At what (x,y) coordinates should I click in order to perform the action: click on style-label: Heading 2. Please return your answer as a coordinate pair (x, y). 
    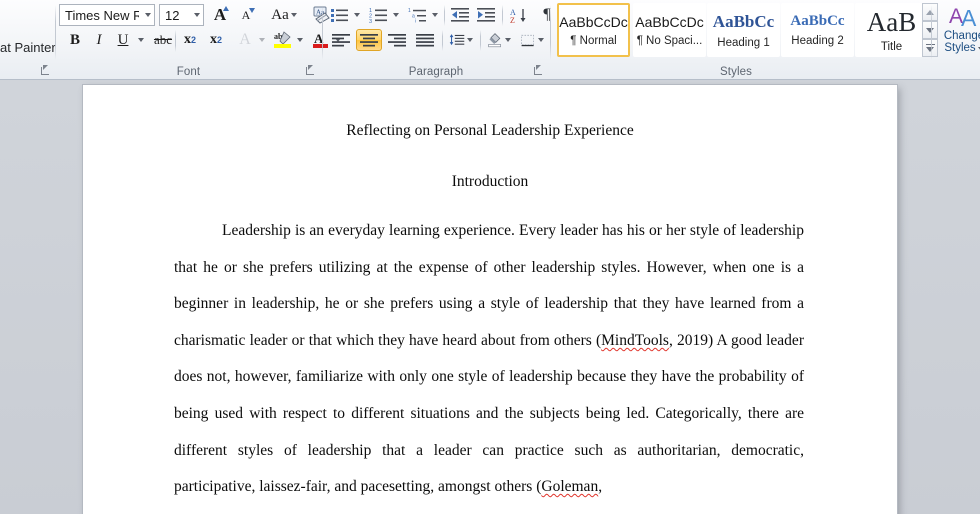
    Looking at the image, I should click on (817, 41).